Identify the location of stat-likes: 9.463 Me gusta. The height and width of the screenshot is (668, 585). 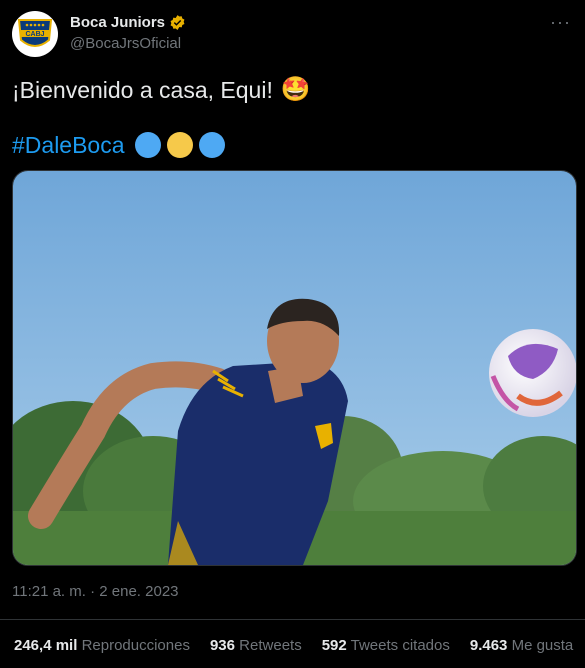
(521, 645).